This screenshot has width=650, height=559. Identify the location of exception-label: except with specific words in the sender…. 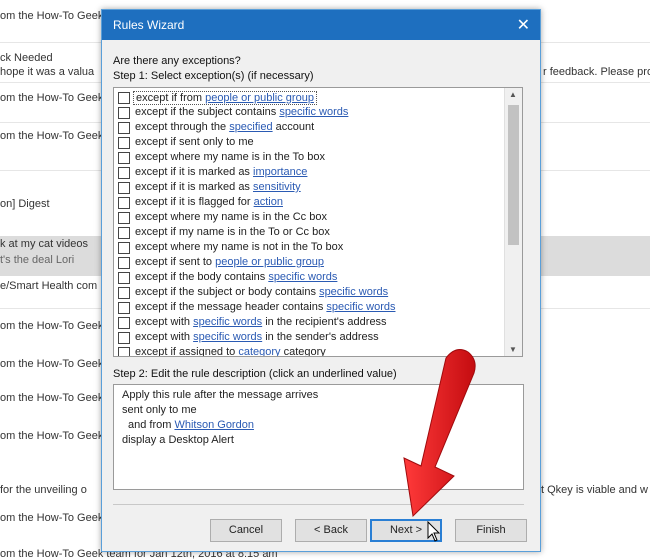
(257, 337).